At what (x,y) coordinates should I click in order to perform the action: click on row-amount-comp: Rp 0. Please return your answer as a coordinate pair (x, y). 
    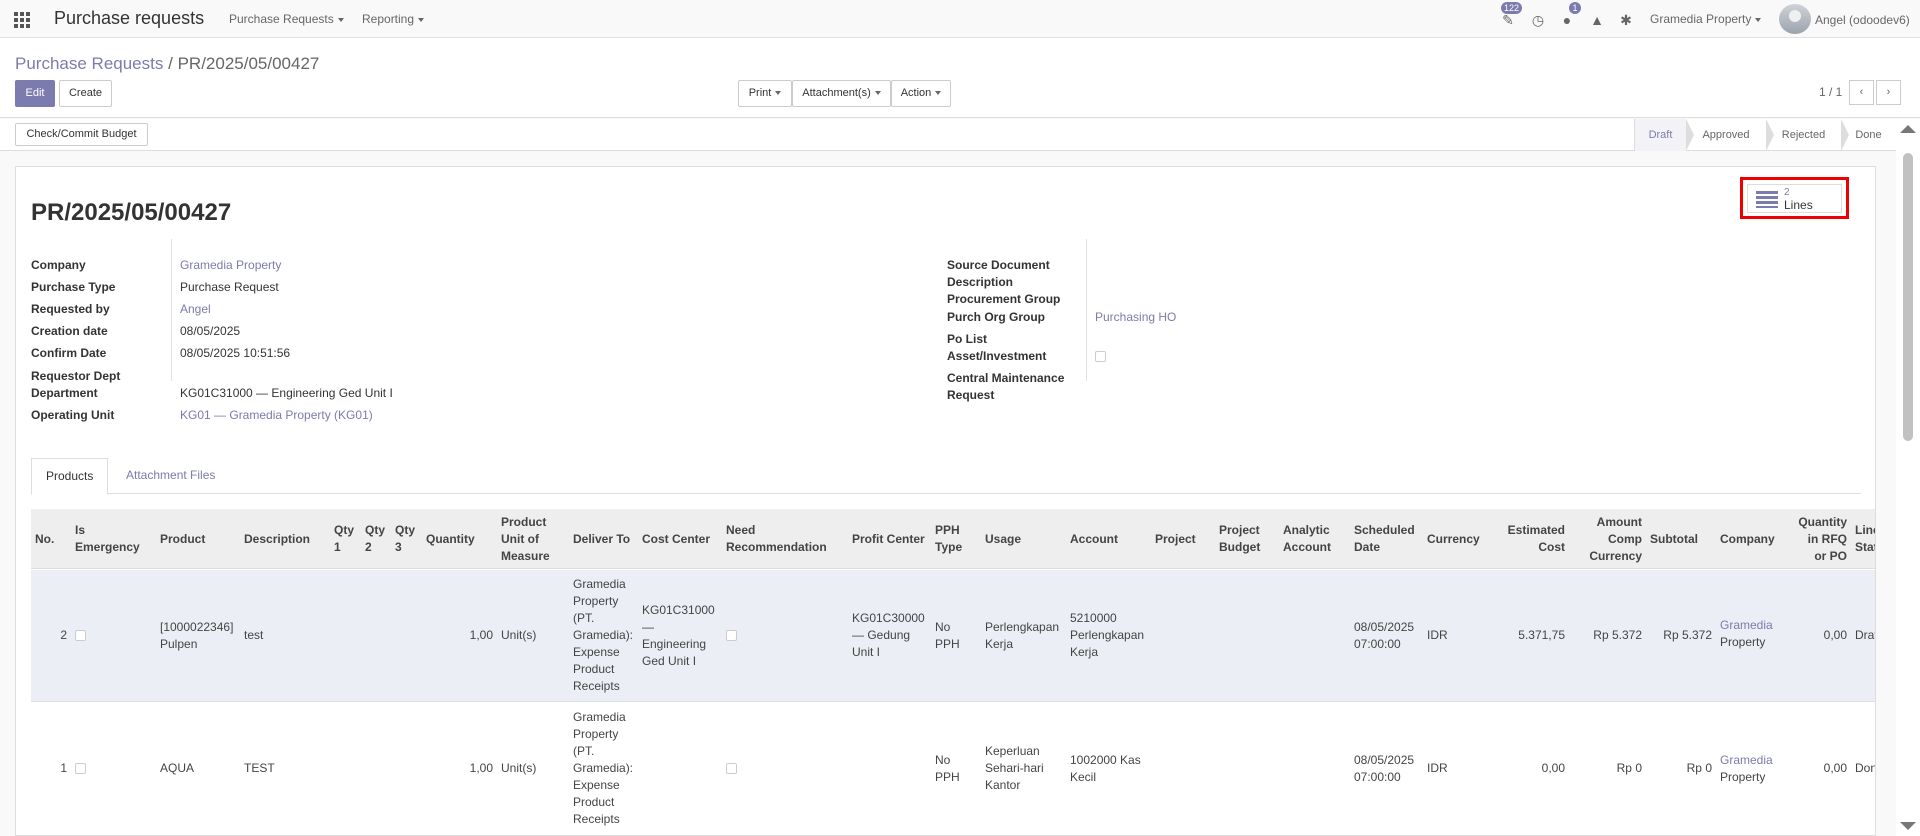
    Looking at the image, I should click on (1629, 768).